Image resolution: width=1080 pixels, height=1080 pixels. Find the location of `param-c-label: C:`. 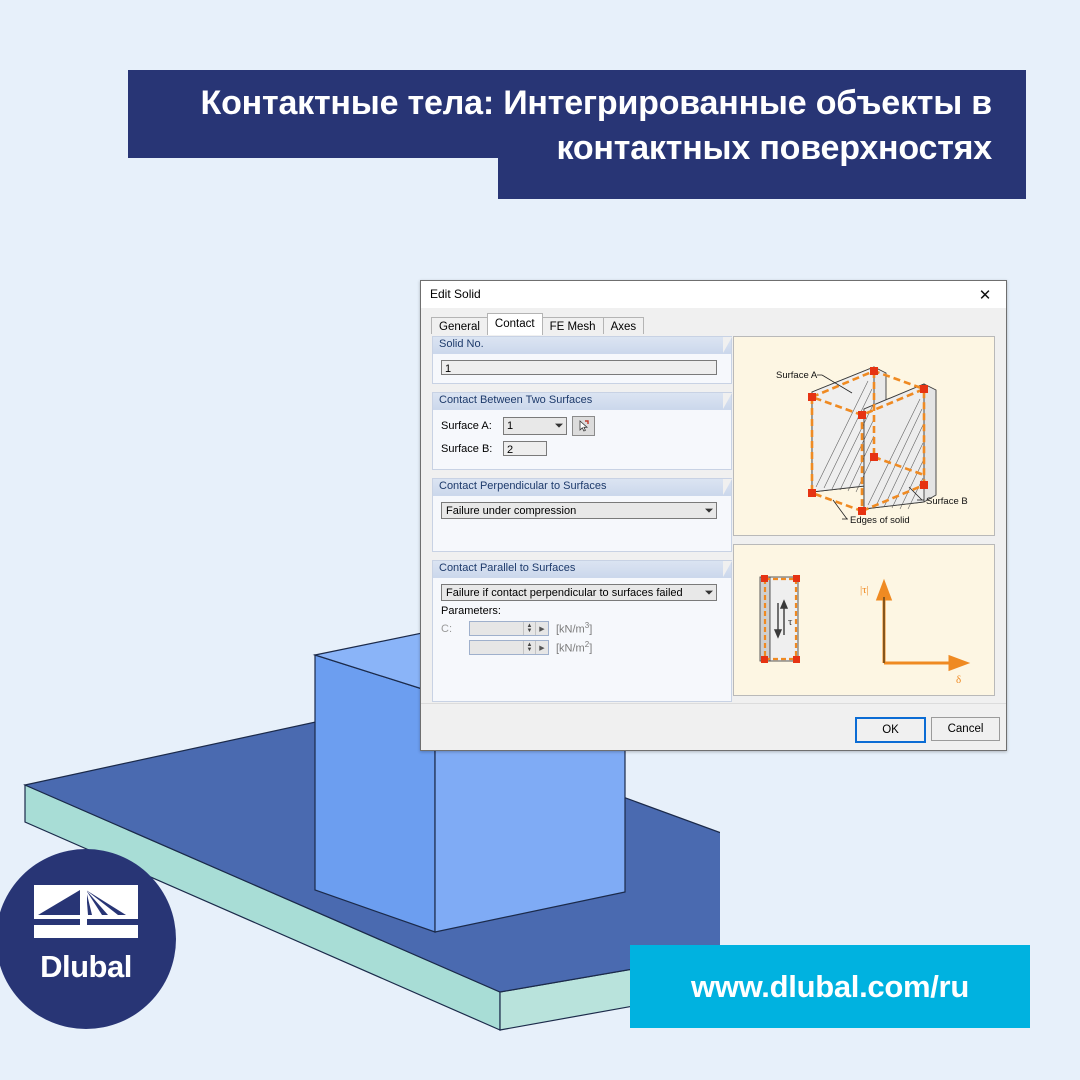

param-c-label: C: is located at coordinates (446, 628).